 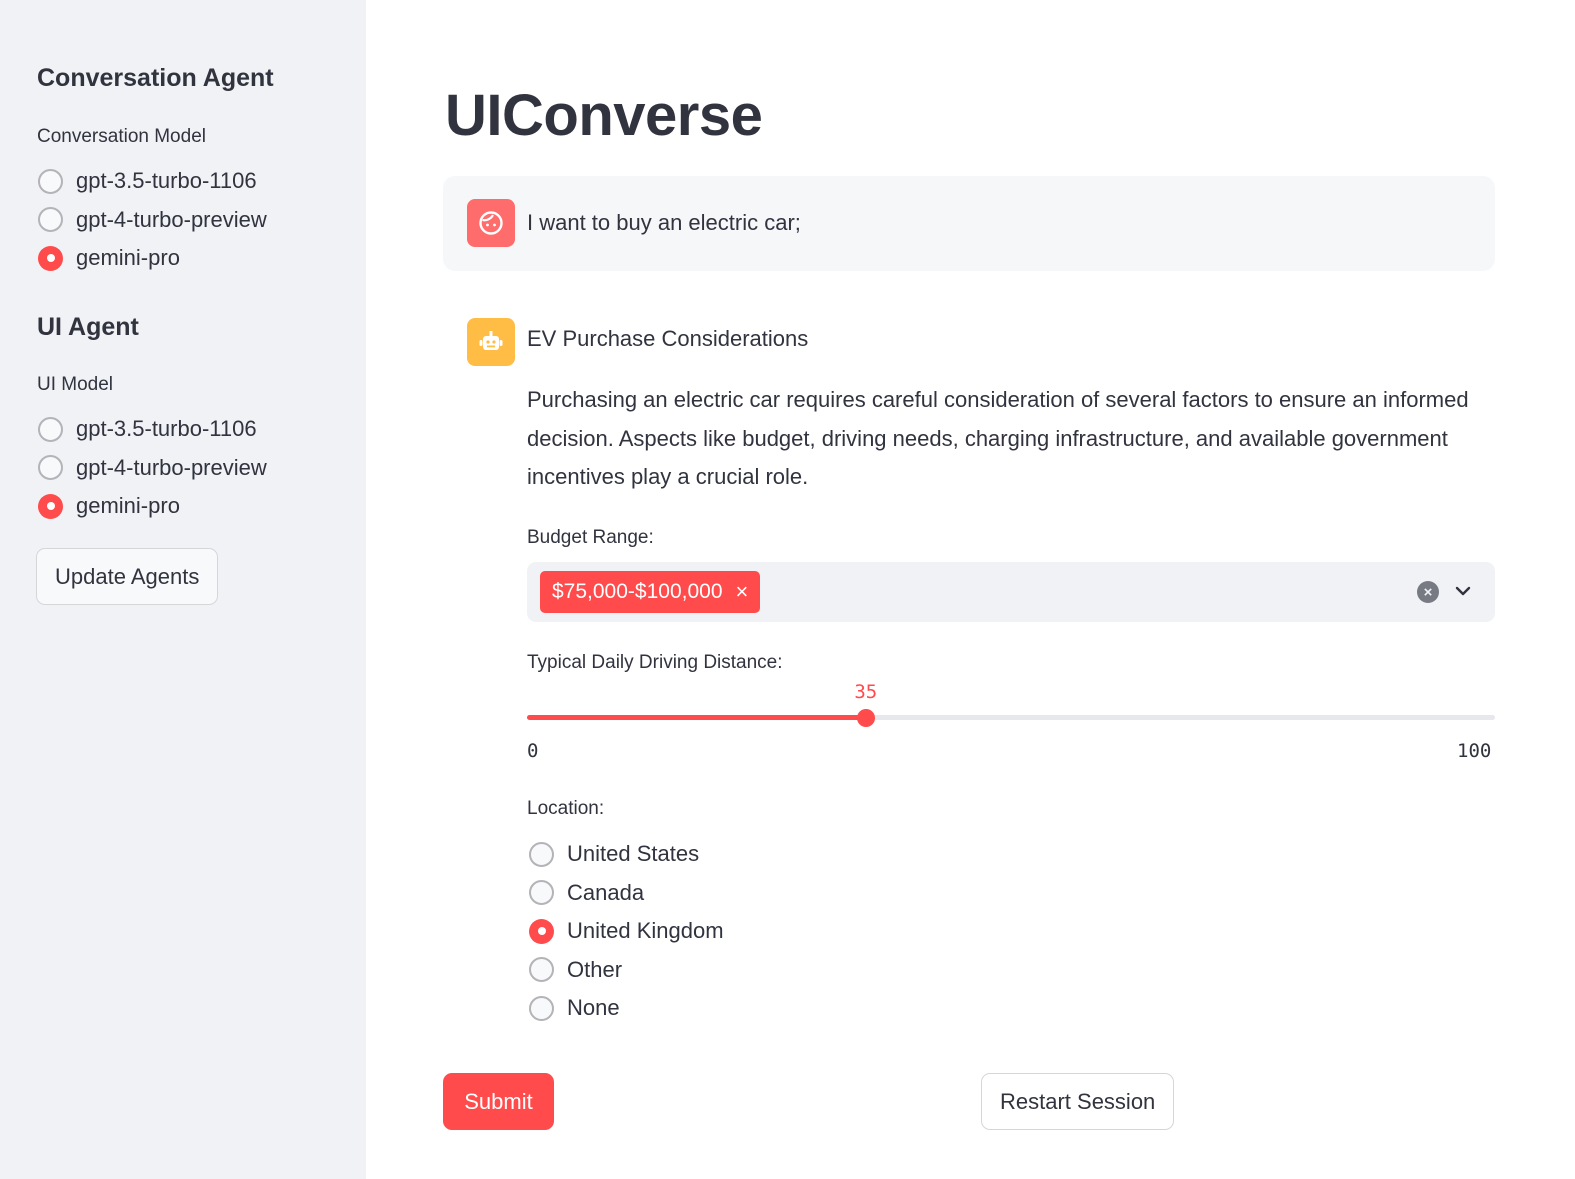 I want to click on driving-distance-slider: 35, so click(x=1011, y=704).